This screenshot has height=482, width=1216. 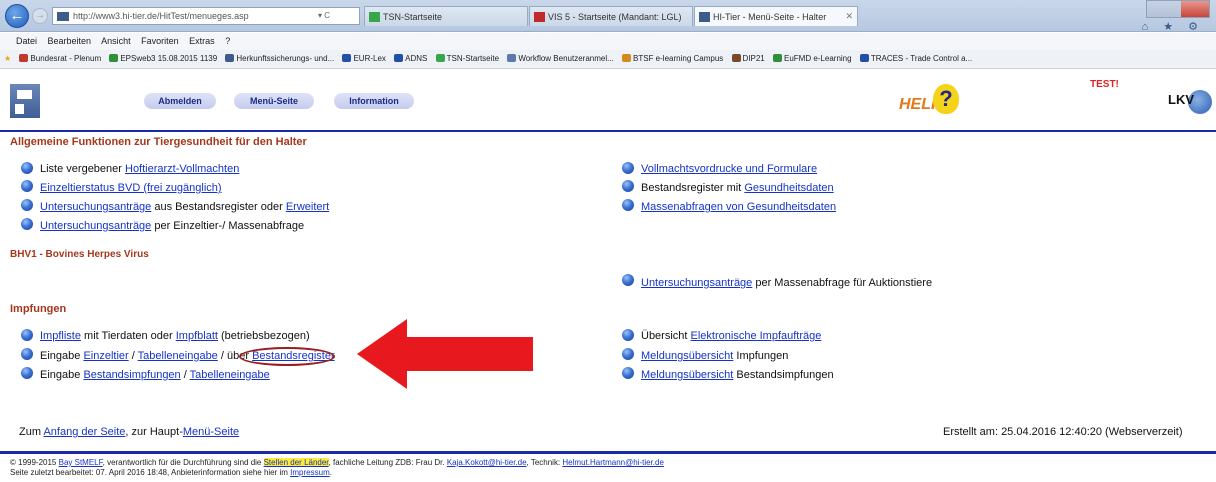 I want to click on link-einzeltierstatus-bvd: Einzeltierstatus BVD (frei zugänglich), so click(x=131, y=188).